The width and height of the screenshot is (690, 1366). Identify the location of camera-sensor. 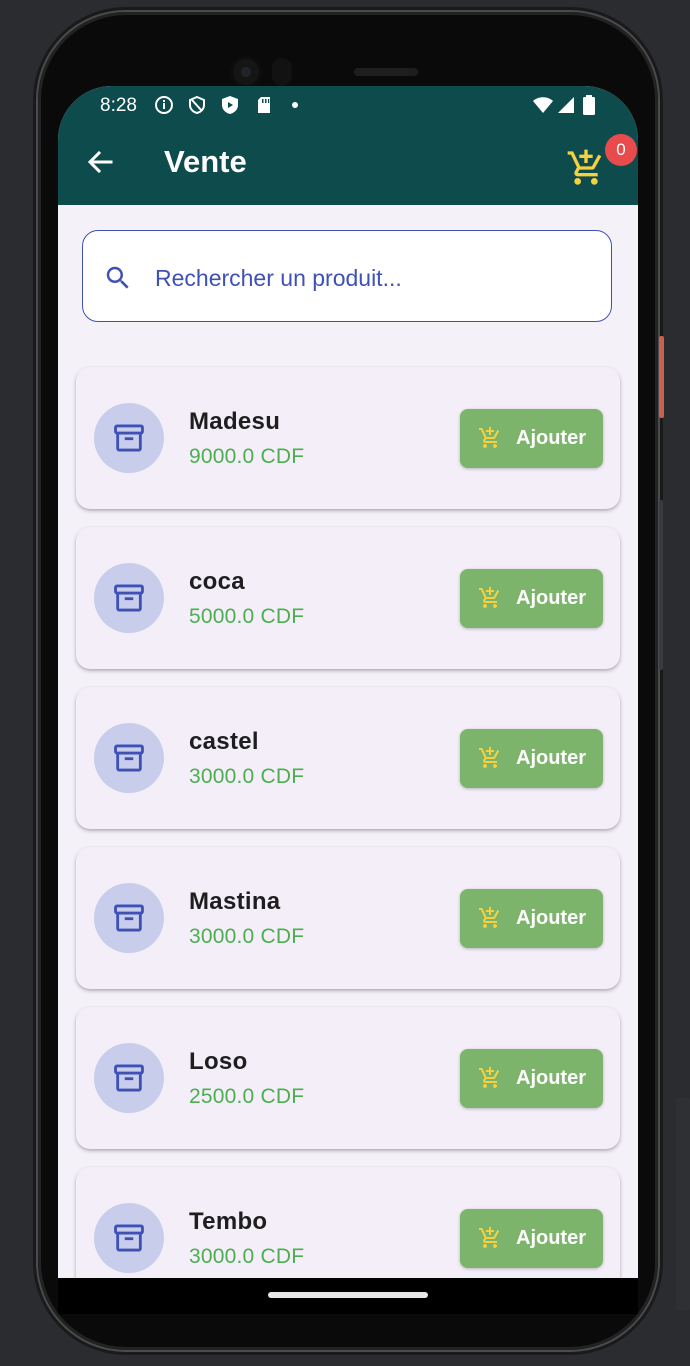
(282, 72).